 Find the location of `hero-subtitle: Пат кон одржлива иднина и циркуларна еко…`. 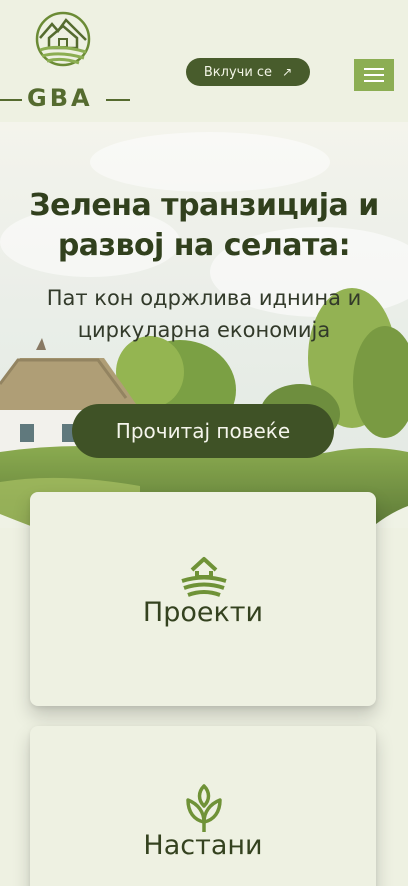

hero-subtitle: Пат кон одржлива иднина и циркуларна еко… is located at coordinates (204, 314).